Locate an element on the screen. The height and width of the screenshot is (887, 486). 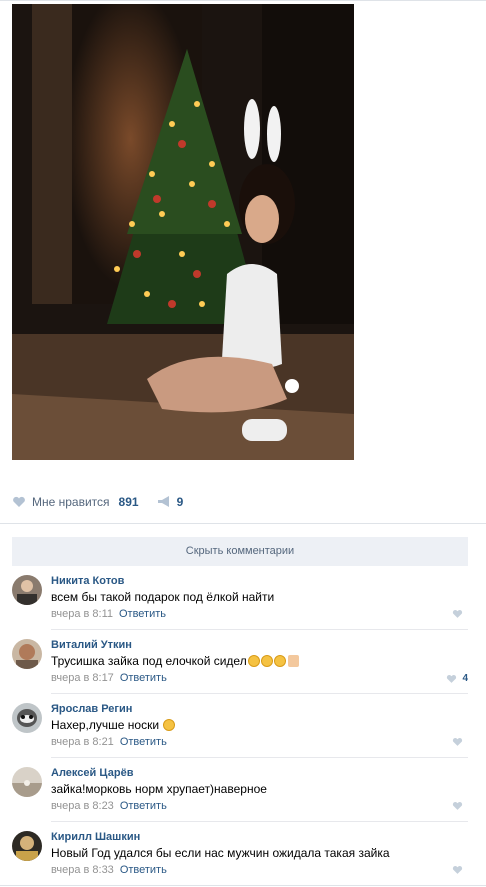
comment-text: зайка!морковь норм хрупает)наверное is located at coordinates (159, 789).